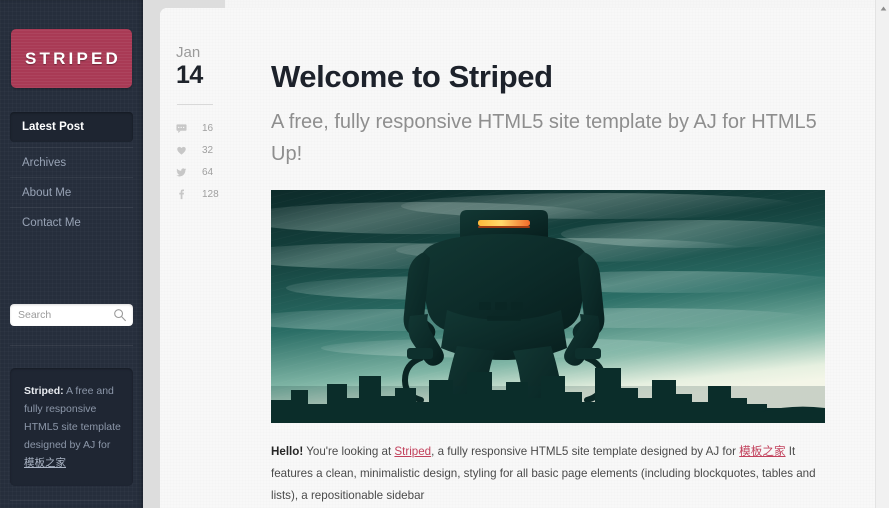 This screenshot has width=889, height=508. I want to click on scroll-up-icon, so click(882, 8).